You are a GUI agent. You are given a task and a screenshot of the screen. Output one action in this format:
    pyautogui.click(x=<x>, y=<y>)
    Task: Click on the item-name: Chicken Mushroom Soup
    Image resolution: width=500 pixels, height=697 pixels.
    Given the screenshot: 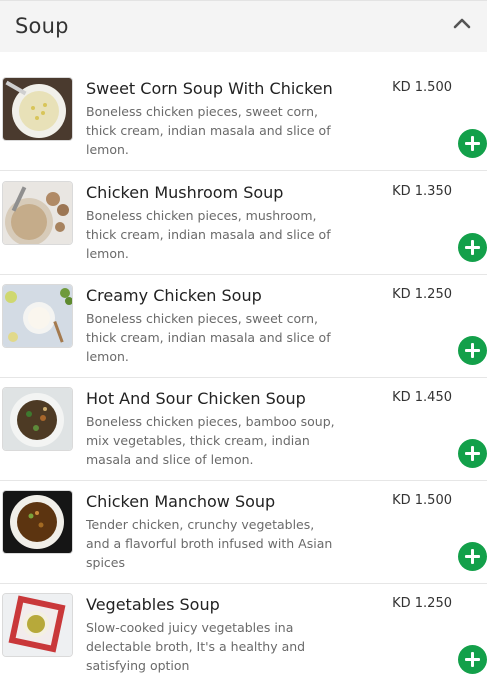 What is the action you would take?
    pyautogui.click(x=185, y=192)
    